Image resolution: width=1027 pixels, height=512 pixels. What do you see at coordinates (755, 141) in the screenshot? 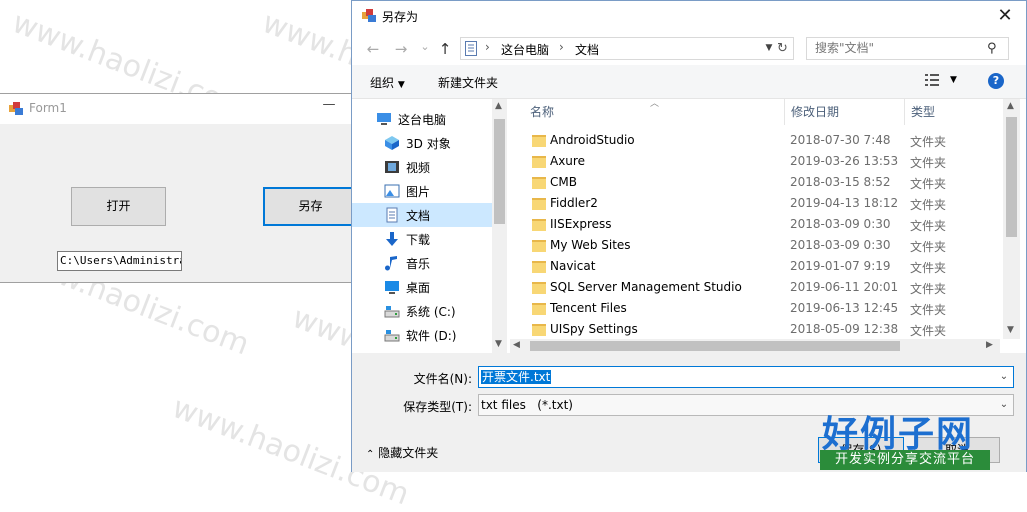
I see `file-row: AndroidStudio 2018-07-30 7:48 文件夹` at bounding box center [755, 141].